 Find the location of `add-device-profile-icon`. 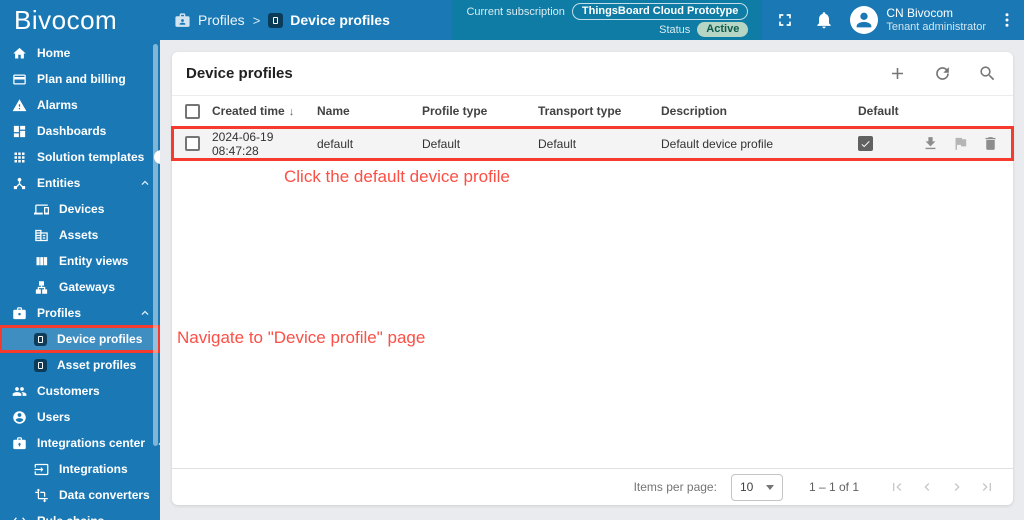

add-device-profile-icon is located at coordinates (897, 73).